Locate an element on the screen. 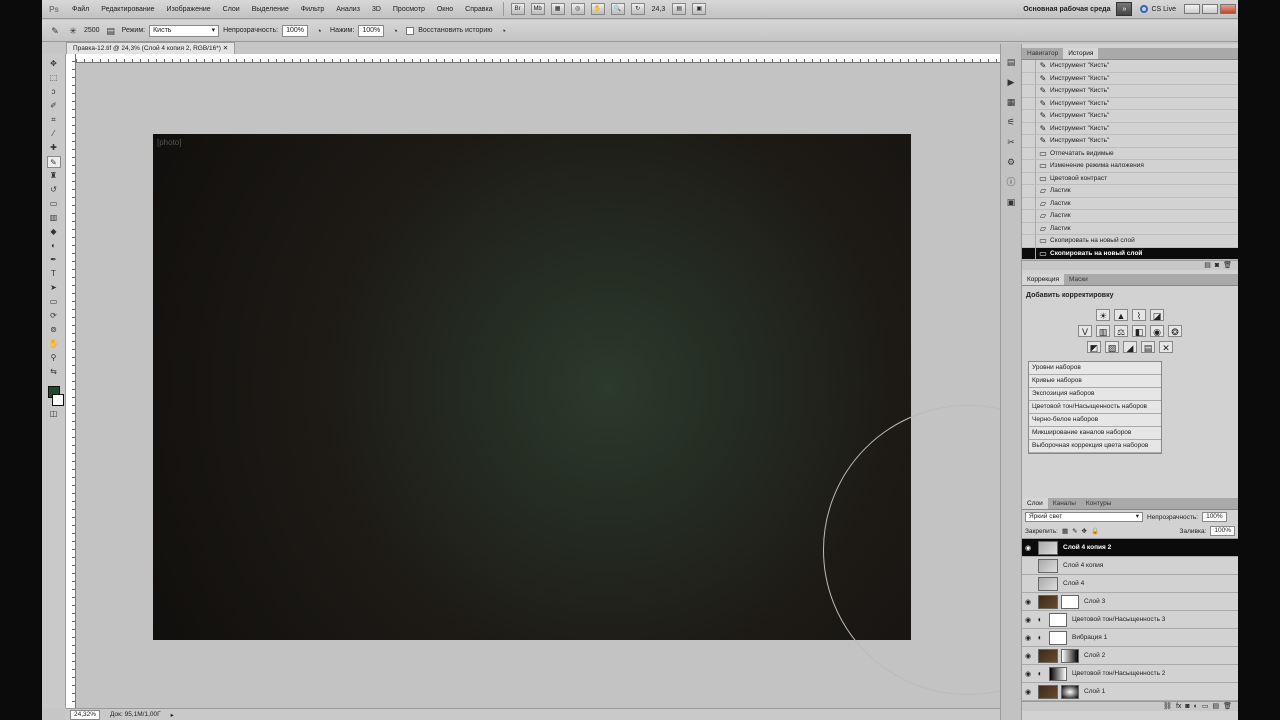 This screenshot has width=1280, height=720. airbrush-icon: ◔ is located at coordinates (395, 31).